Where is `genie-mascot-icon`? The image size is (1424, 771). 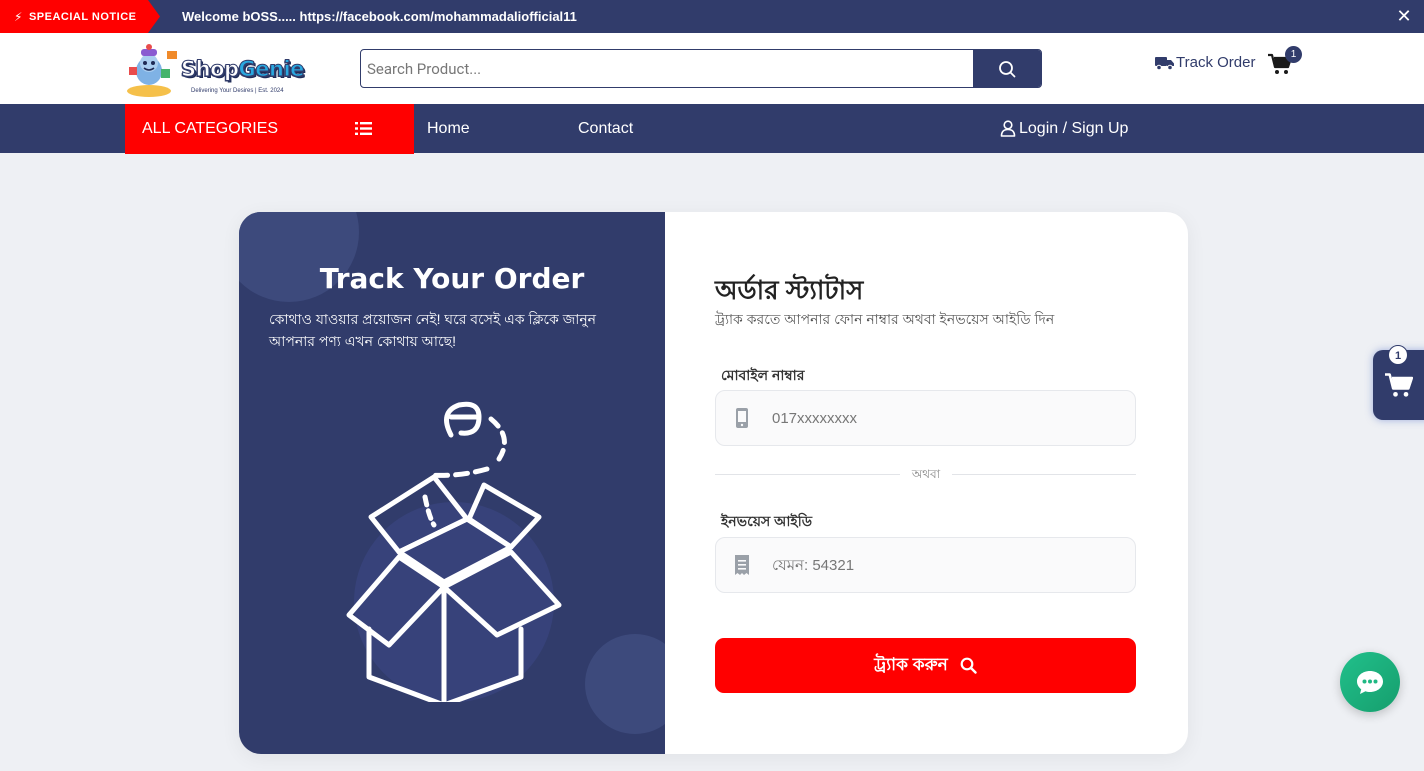 genie-mascot-icon is located at coordinates (152, 70).